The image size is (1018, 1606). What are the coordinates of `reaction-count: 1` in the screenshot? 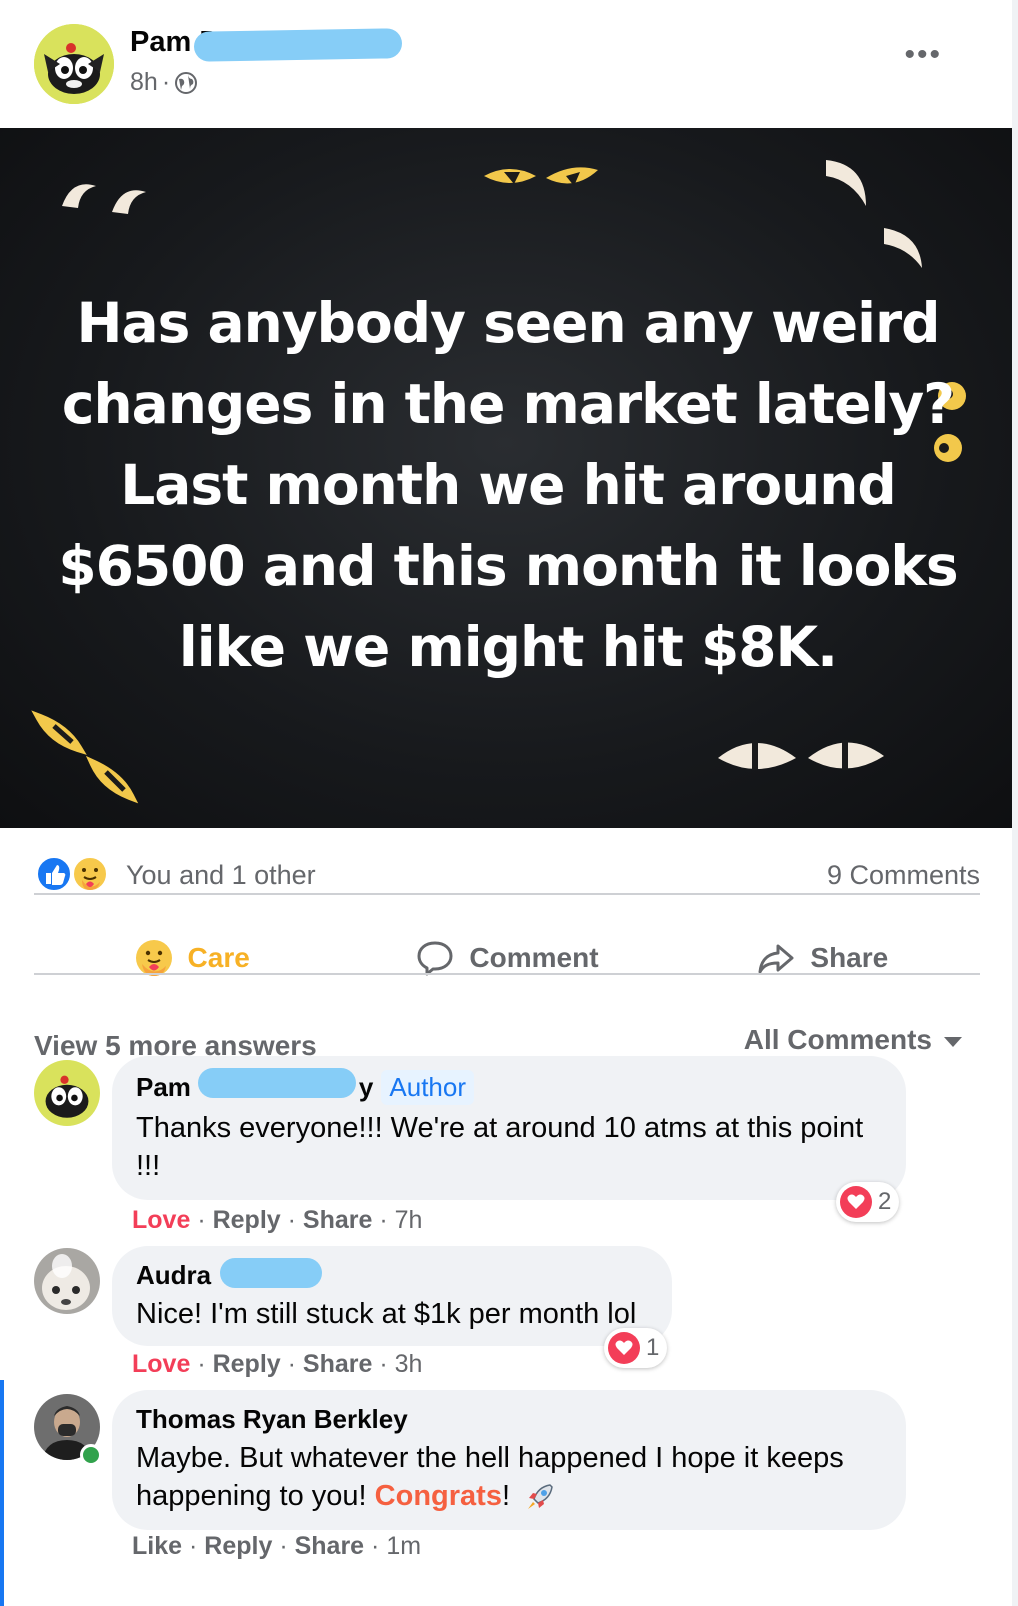 It's located at (653, 1347).